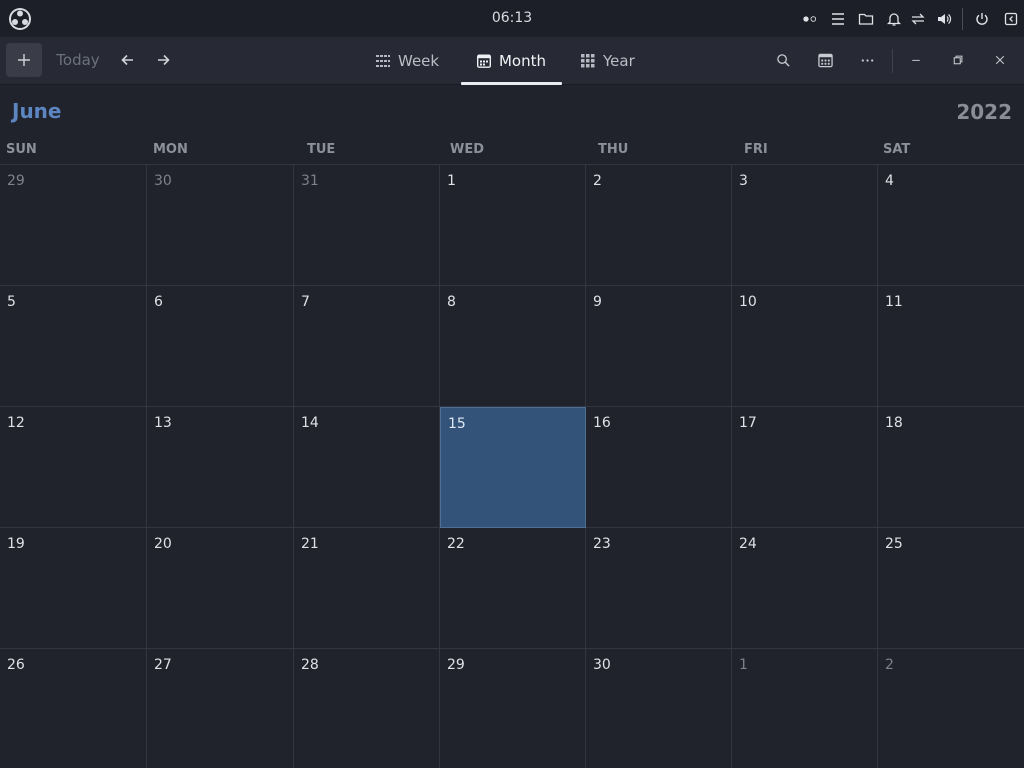 The width and height of the screenshot is (1024, 768). What do you see at coordinates (321, 149) in the screenshot?
I see `weekday-label: TUE` at bounding box center [321, 149].